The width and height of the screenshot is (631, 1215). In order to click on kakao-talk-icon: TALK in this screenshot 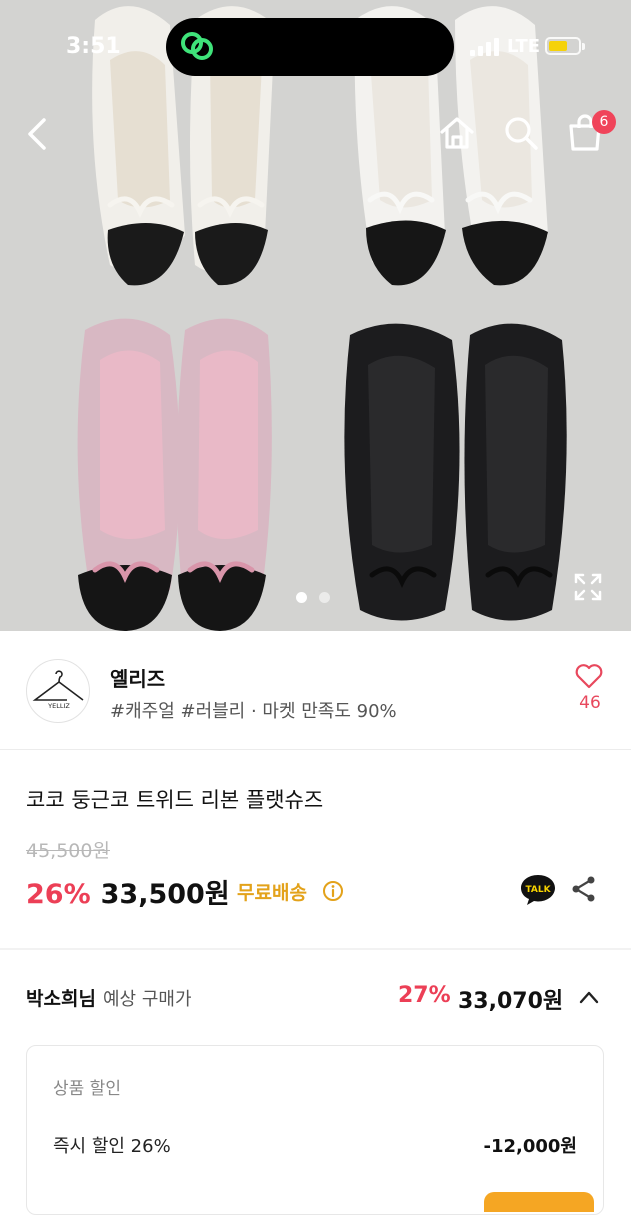, I will do `click(538, 890)`.